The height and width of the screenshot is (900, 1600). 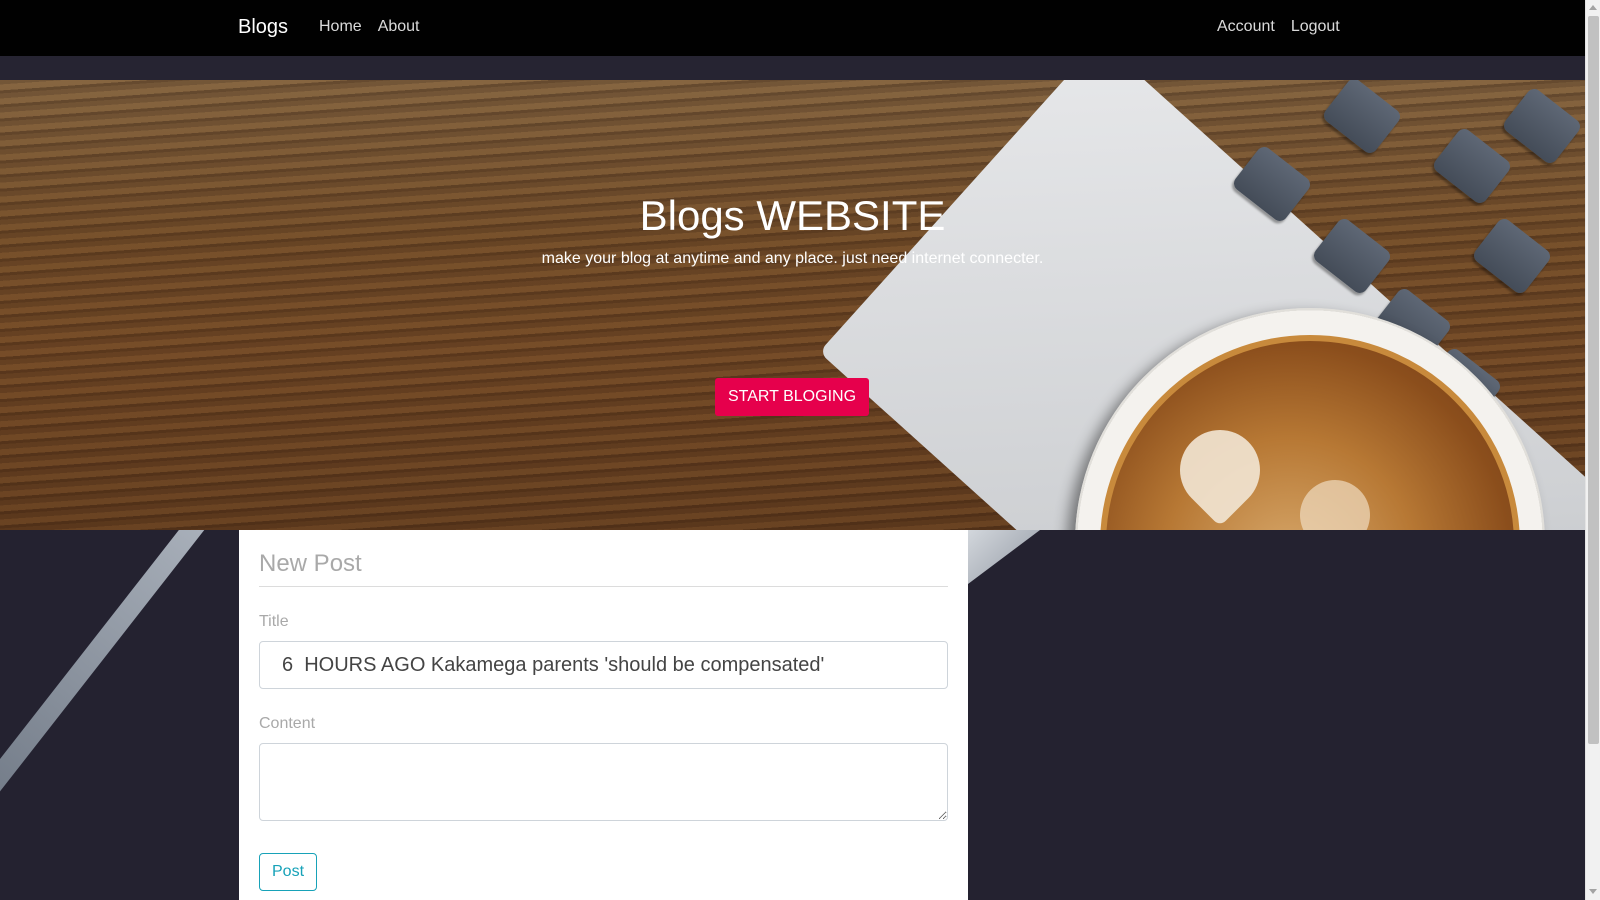 I want to click on scrollbar-thumb, so click(x=1593, y=380).